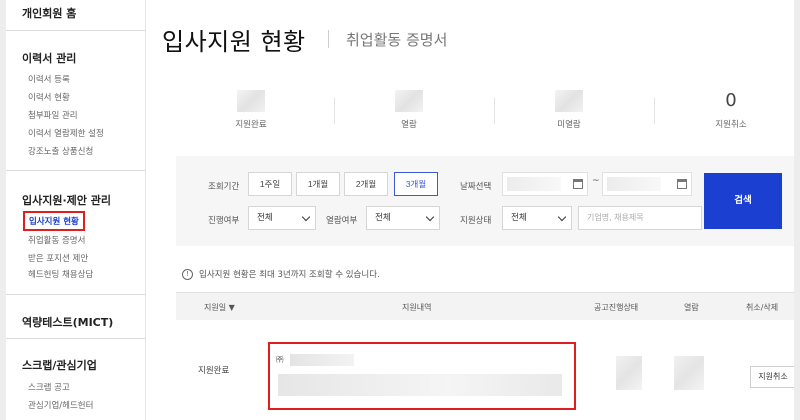 This screenshot has height=420, width=800. Describe the element at coordinates (417, 307) in the screenshot. I see `column-apply-detail: 지원내역` at that location.